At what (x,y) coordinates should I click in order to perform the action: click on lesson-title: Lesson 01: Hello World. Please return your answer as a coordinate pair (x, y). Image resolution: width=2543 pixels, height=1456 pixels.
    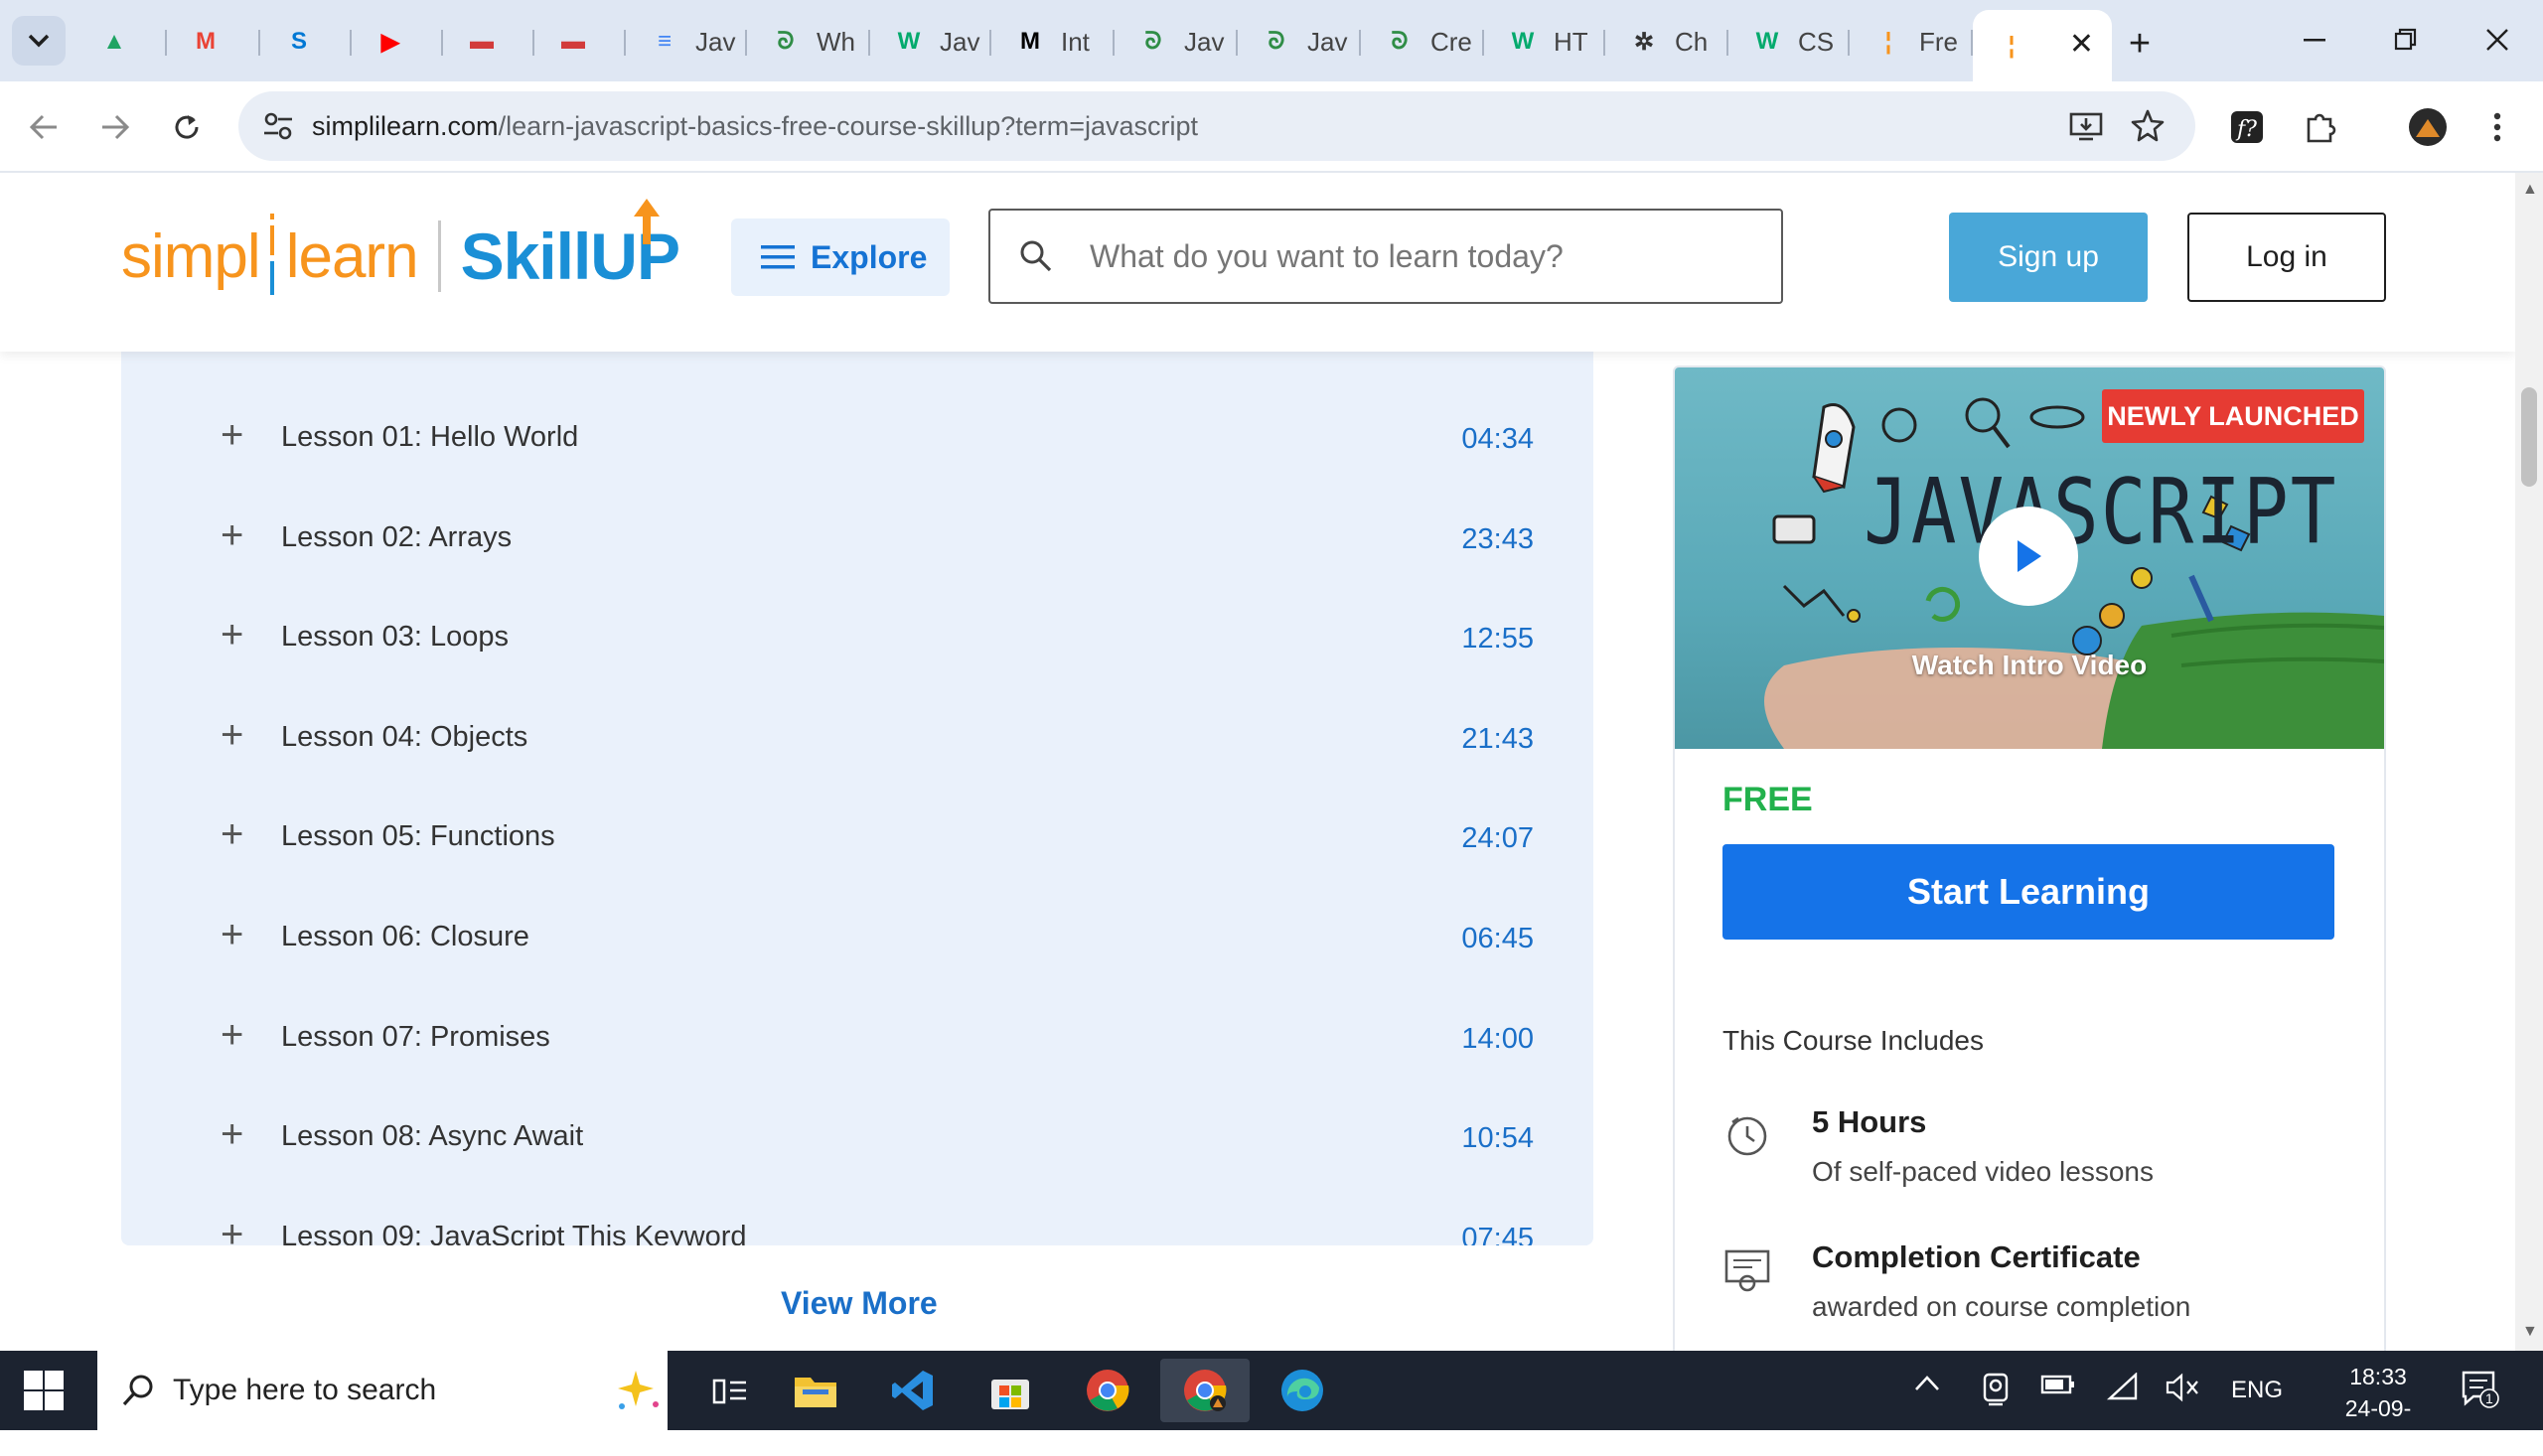
    Looking at the image, I should click on (430, 437).